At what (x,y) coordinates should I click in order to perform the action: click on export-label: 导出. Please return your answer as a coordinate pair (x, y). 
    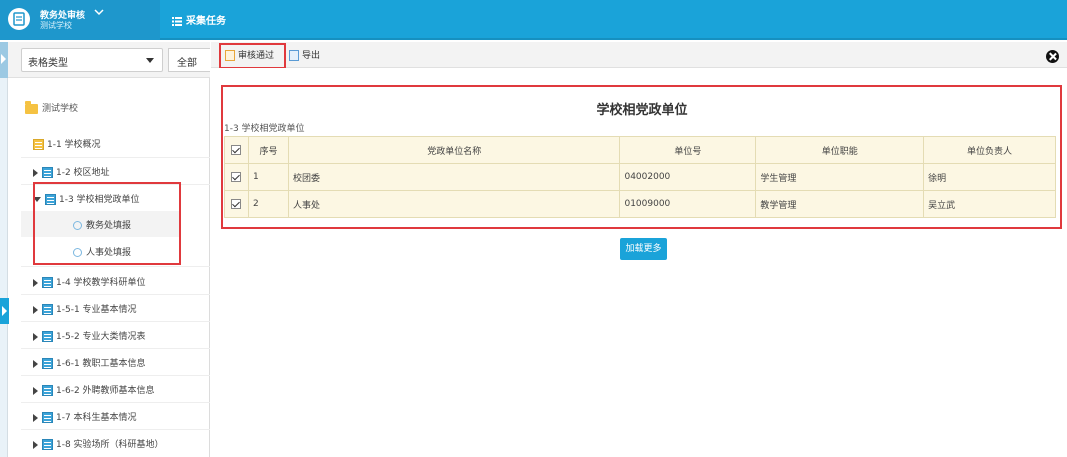
    Looking at the image, I should click on (311, 56).